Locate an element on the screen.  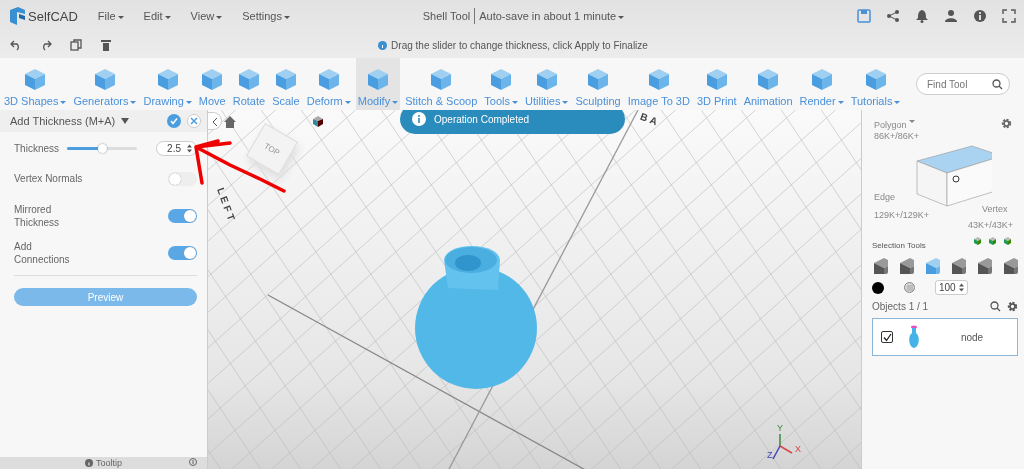
number-field: 100 is located at coordinates (951, 287).